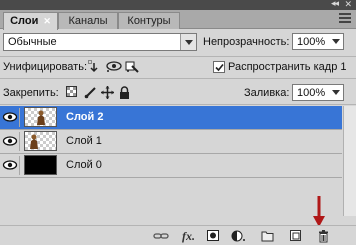  I want to click on blend-mode-value: Обычные, so click(32, 42).